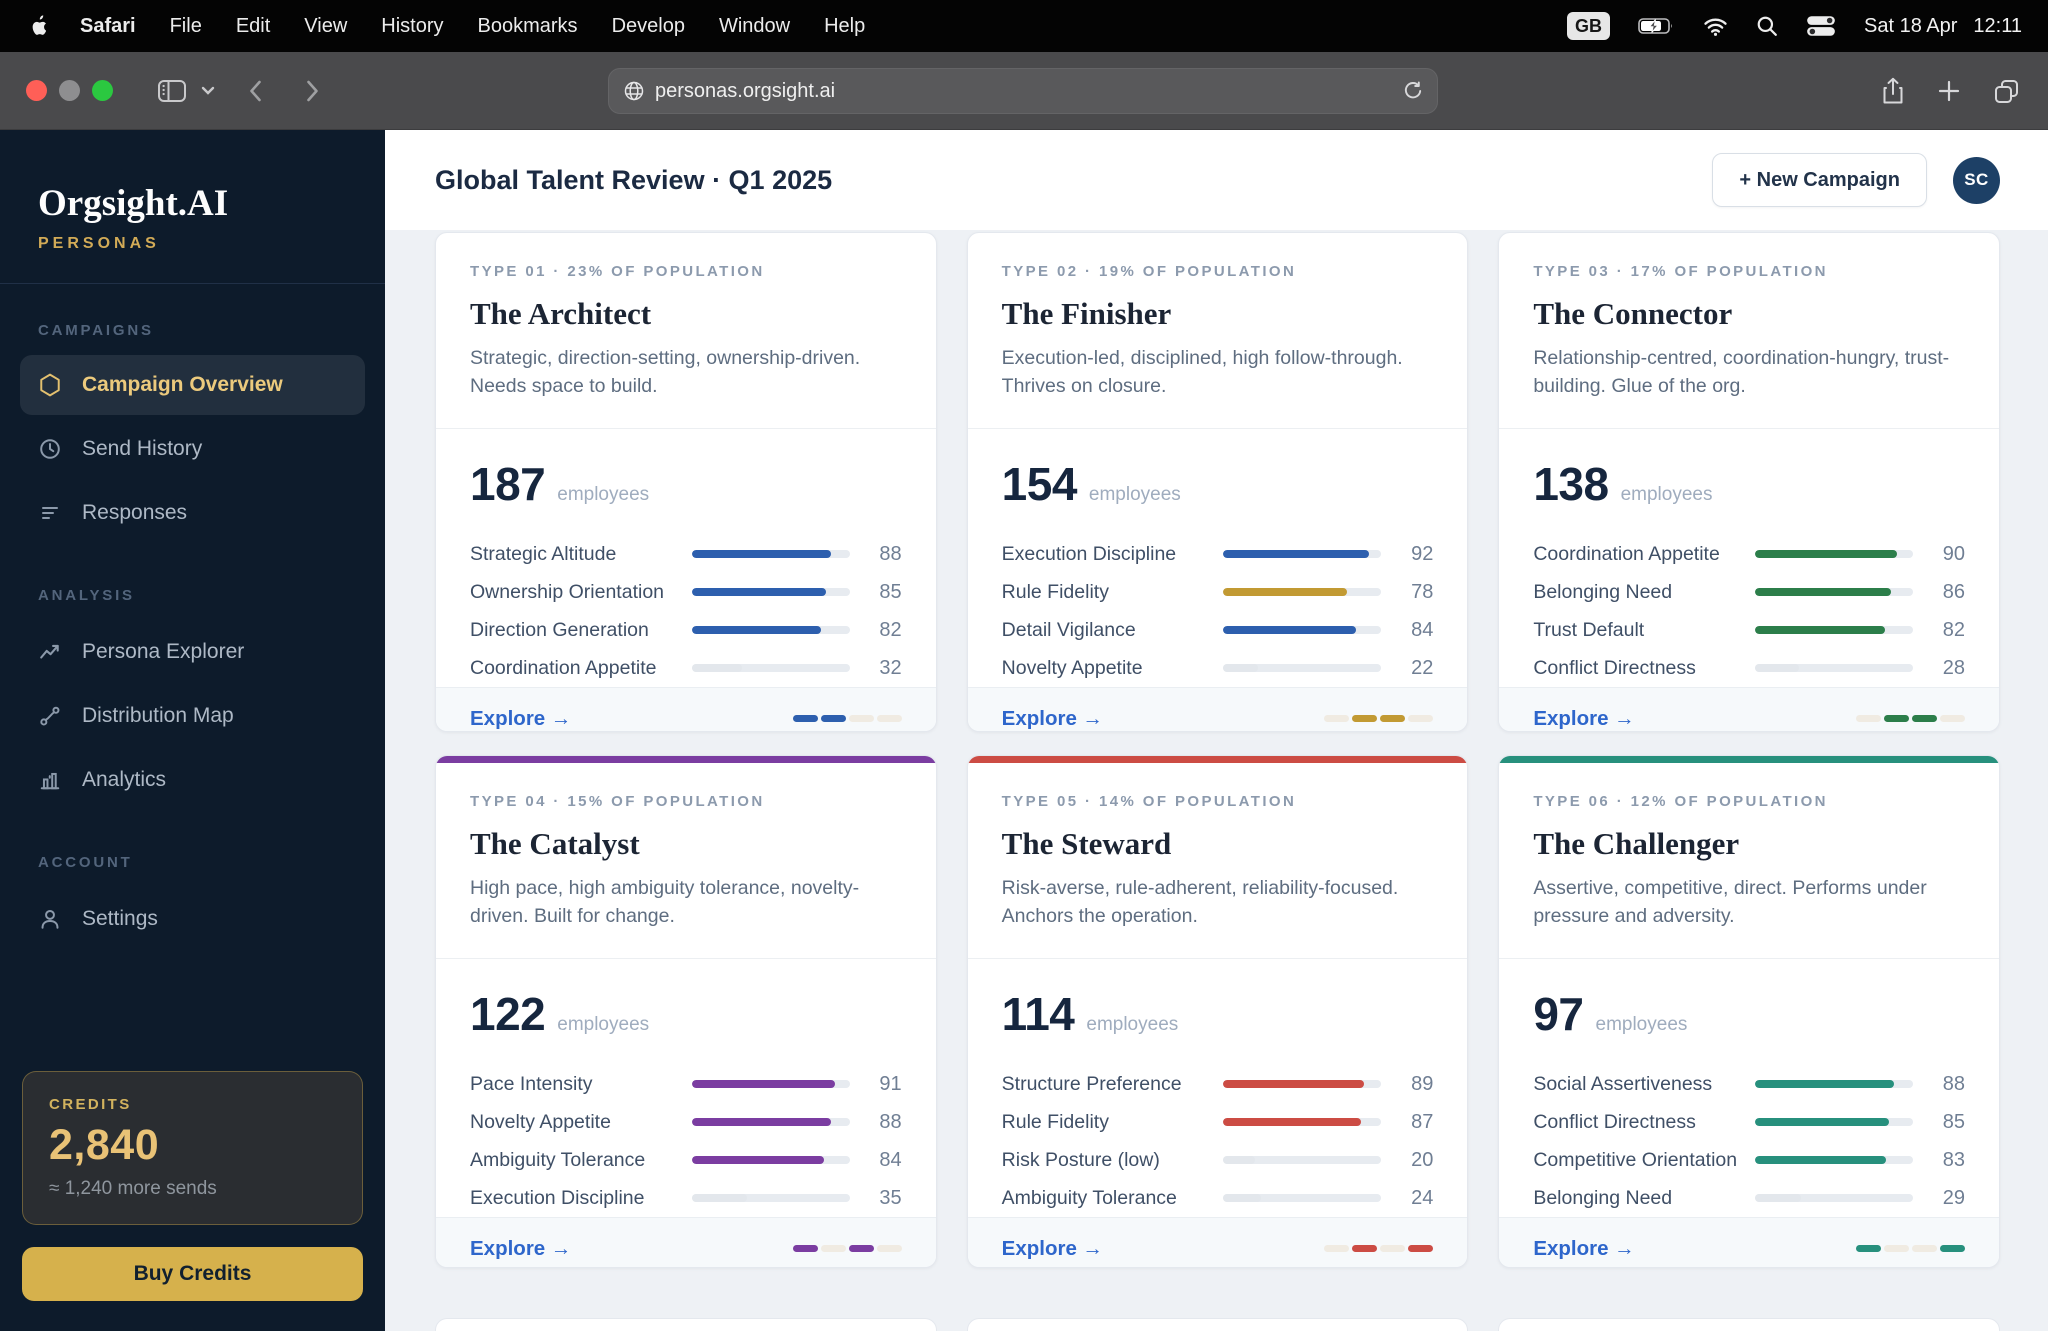 The width and height of the screenshot is (2048, 1331). Describe the element at coordinates (1080, 1159) in the screenshot. I see `stat-label: Risk Posture (low)` at that location.